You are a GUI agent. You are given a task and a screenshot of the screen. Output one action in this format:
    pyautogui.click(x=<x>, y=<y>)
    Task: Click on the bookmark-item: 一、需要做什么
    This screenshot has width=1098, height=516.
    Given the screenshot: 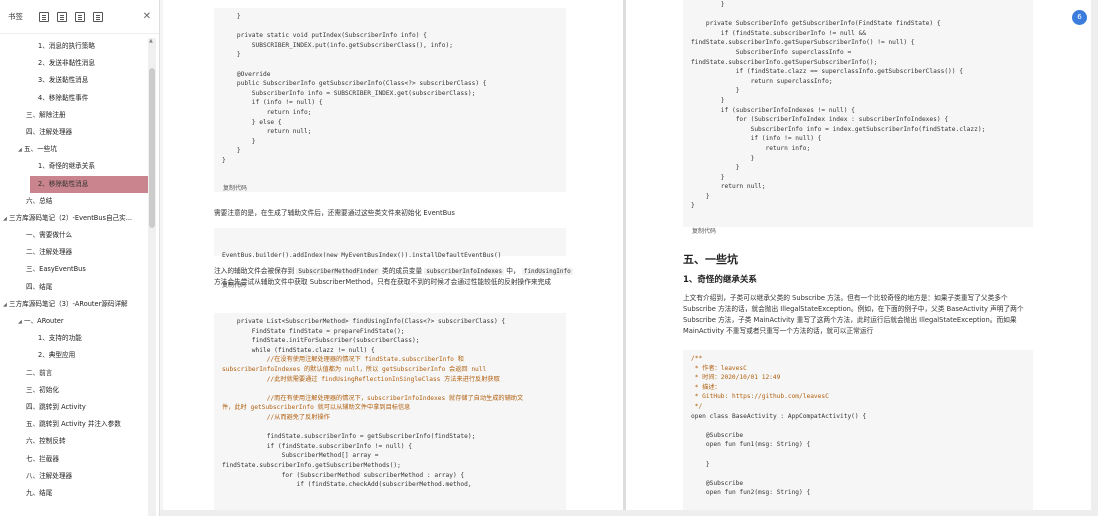 What is the action you would take?
    pyautogui.click(x=74, y=235)
    